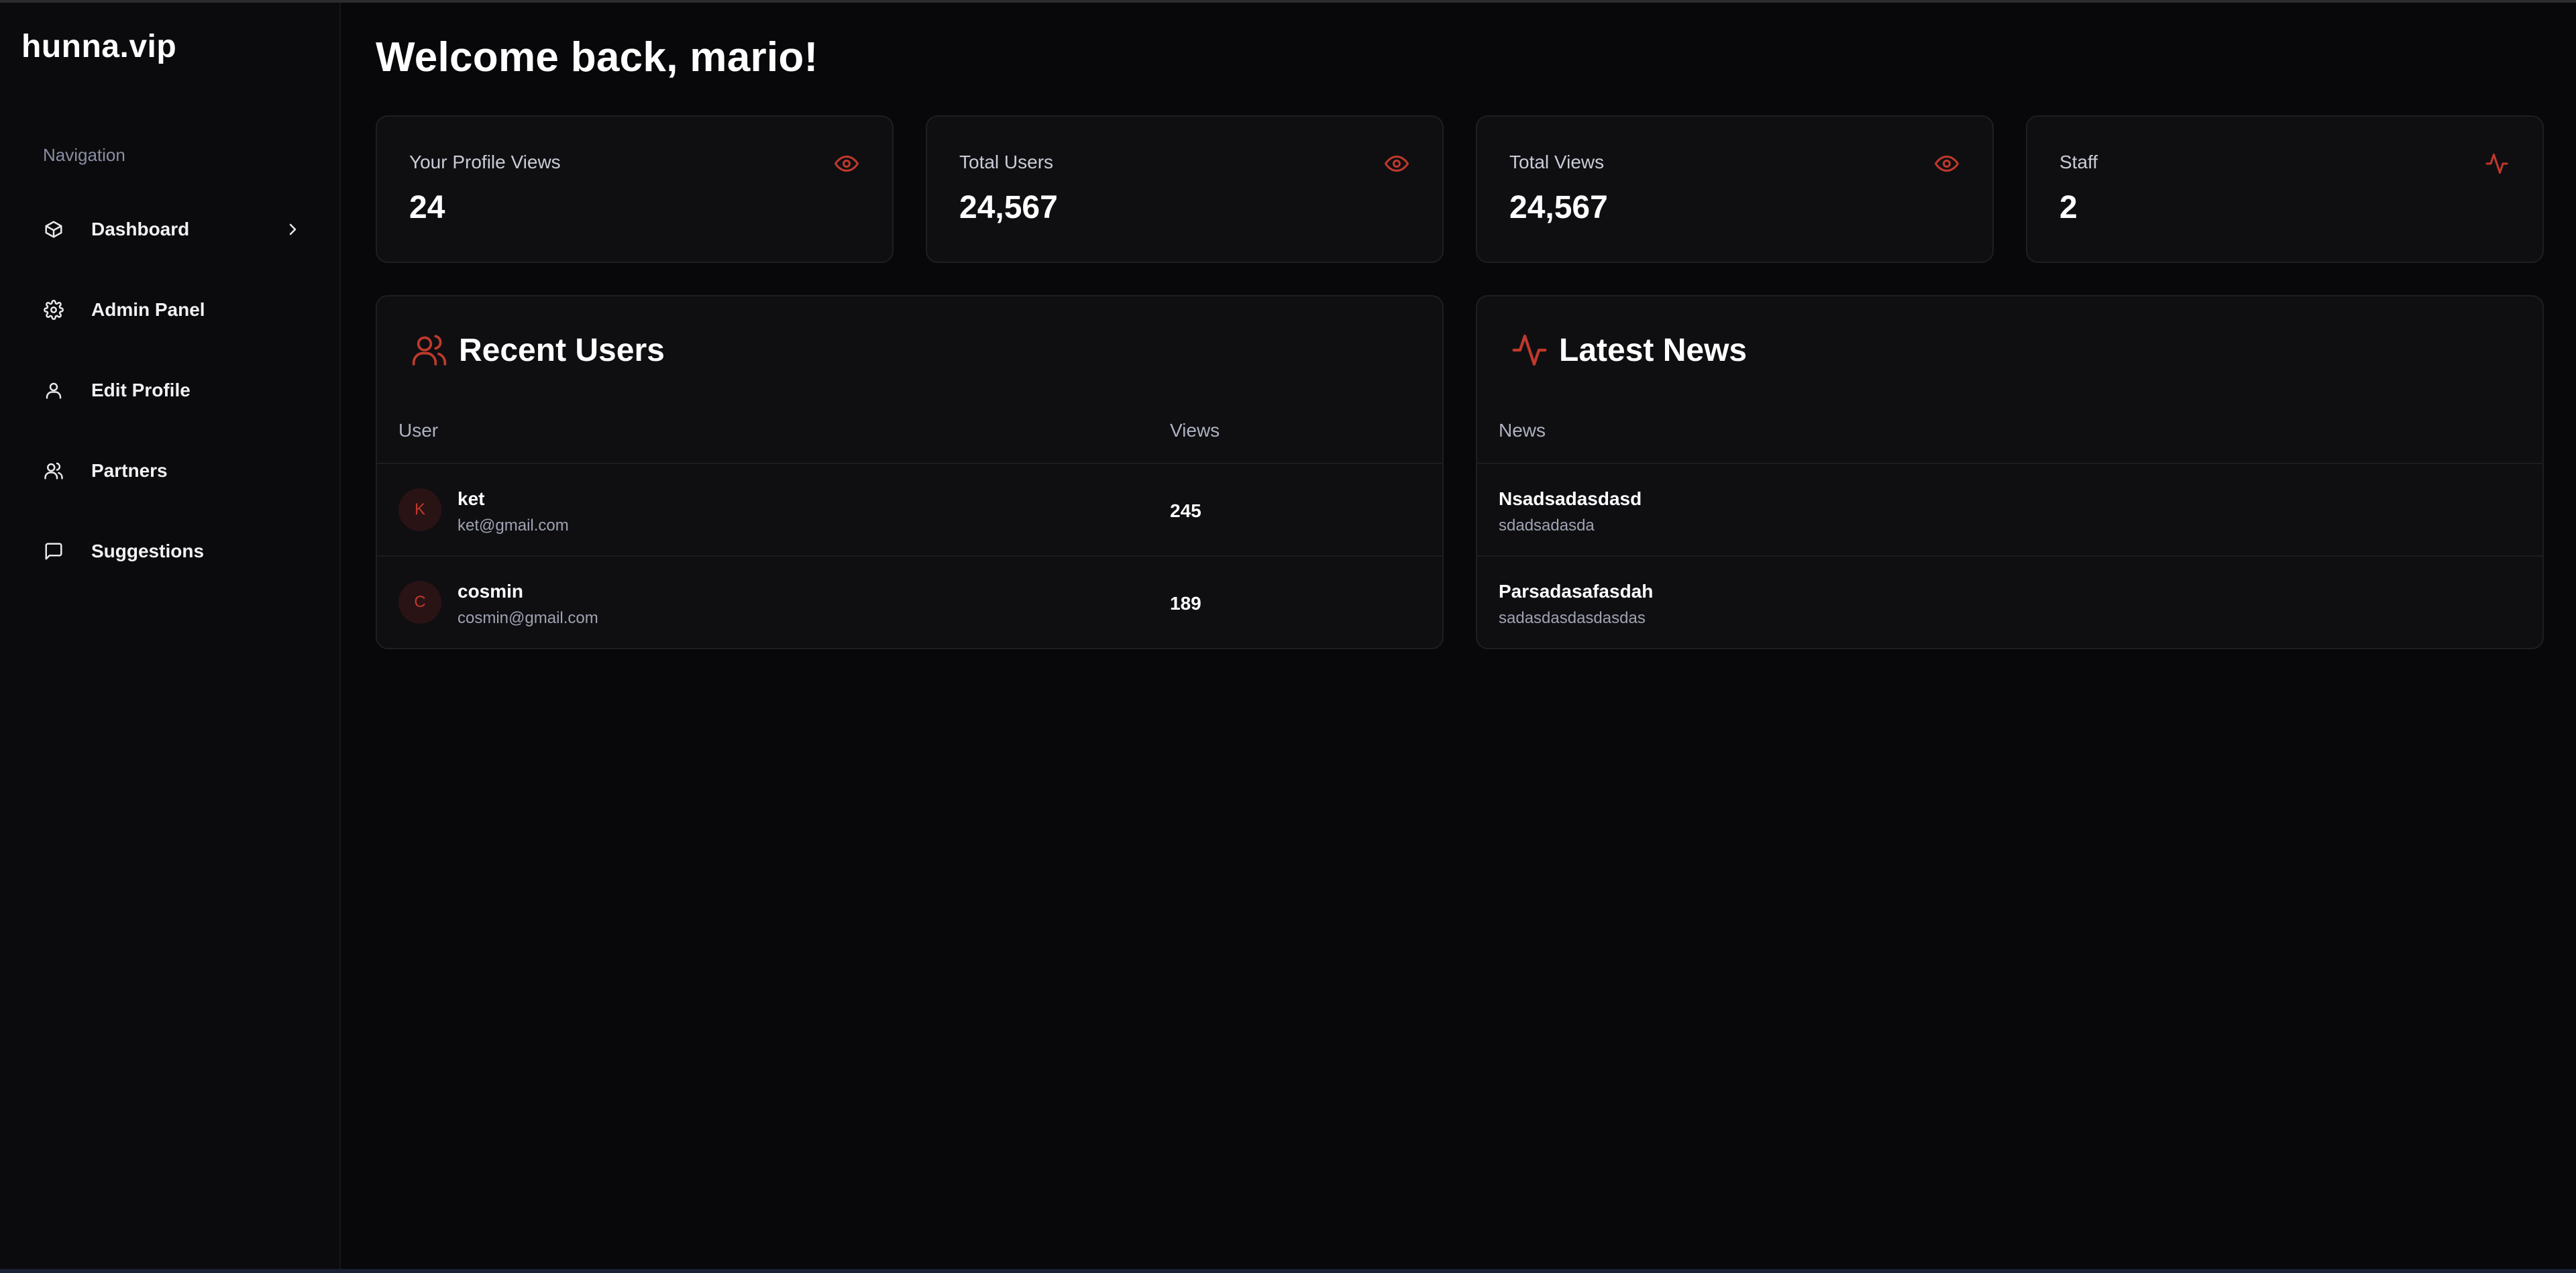 The image size is (2576, 1273). What do you see at coordinates (1185, 189) in the screenshot?
I see `stat-card-total-users: Total Users 24,567` at bounding box center [1185, 189].